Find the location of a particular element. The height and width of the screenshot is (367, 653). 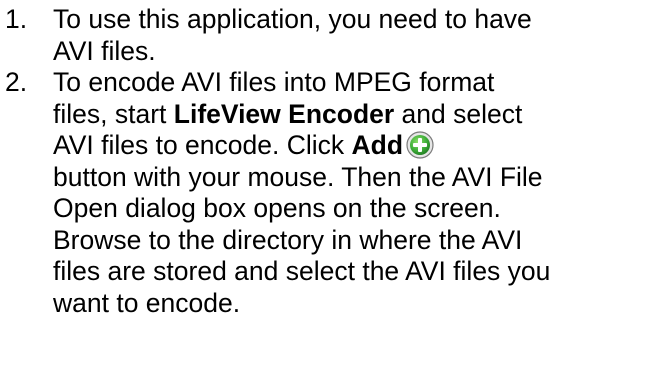

app-name-bold: LifeView Encoder is located at coordinates (284, 113).